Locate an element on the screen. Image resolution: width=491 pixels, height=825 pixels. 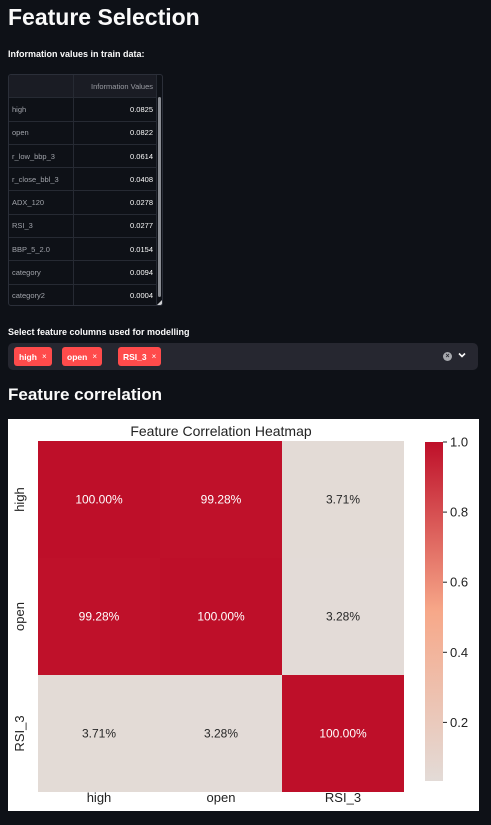
x-tick-label: RSI_3 is located at coordinates (343, 797).